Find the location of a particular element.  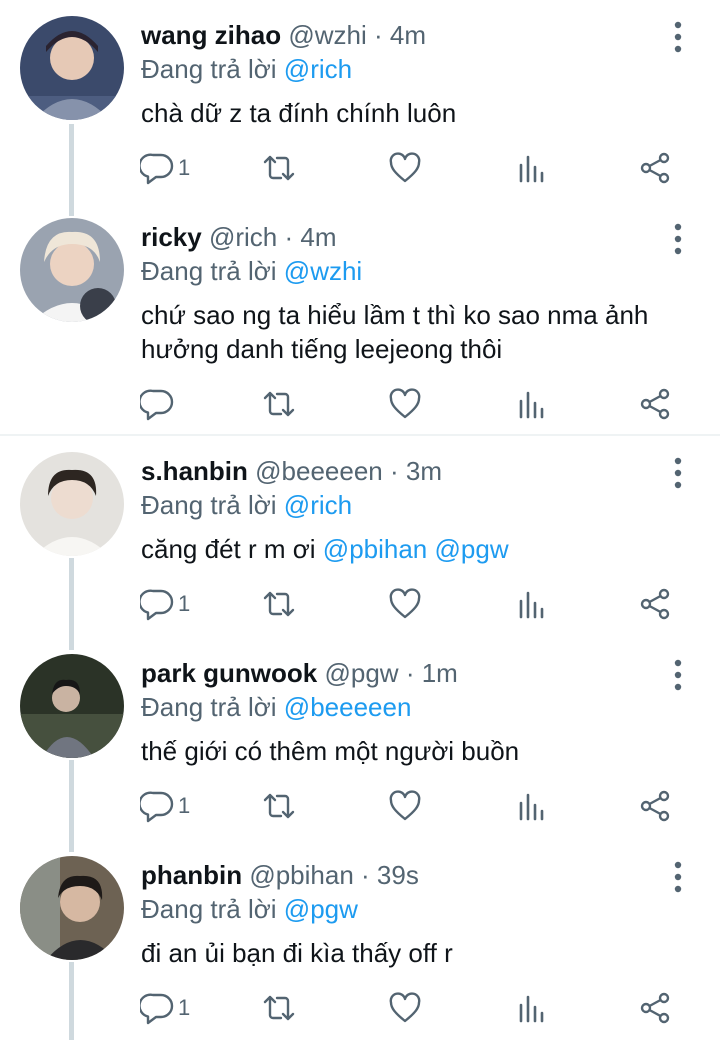

tweet-mention: @pgw is located at coordinates (472, 549).